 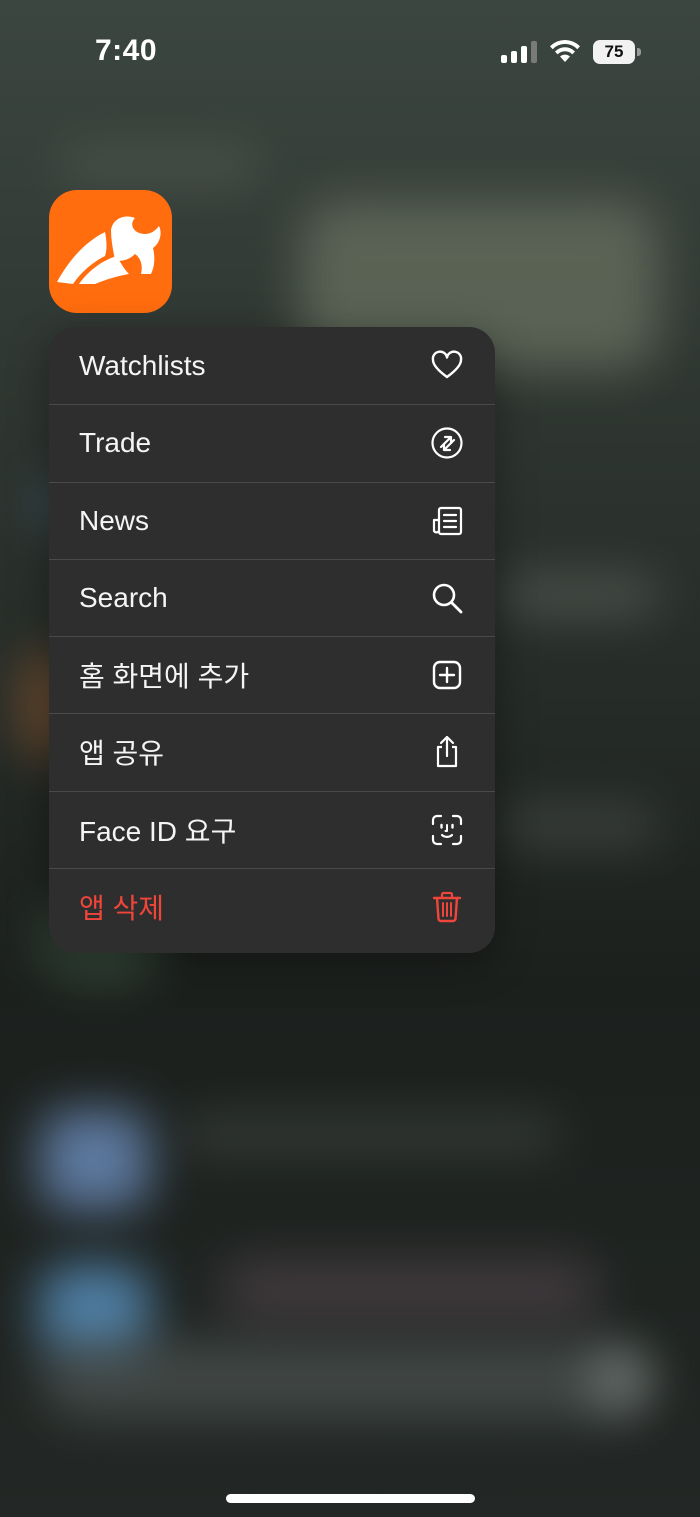 What do you see at coordinates (272, 365) in the screenshot?
I see `menu-item-watchlists: Watchlists` at bounding box center [272, 365].